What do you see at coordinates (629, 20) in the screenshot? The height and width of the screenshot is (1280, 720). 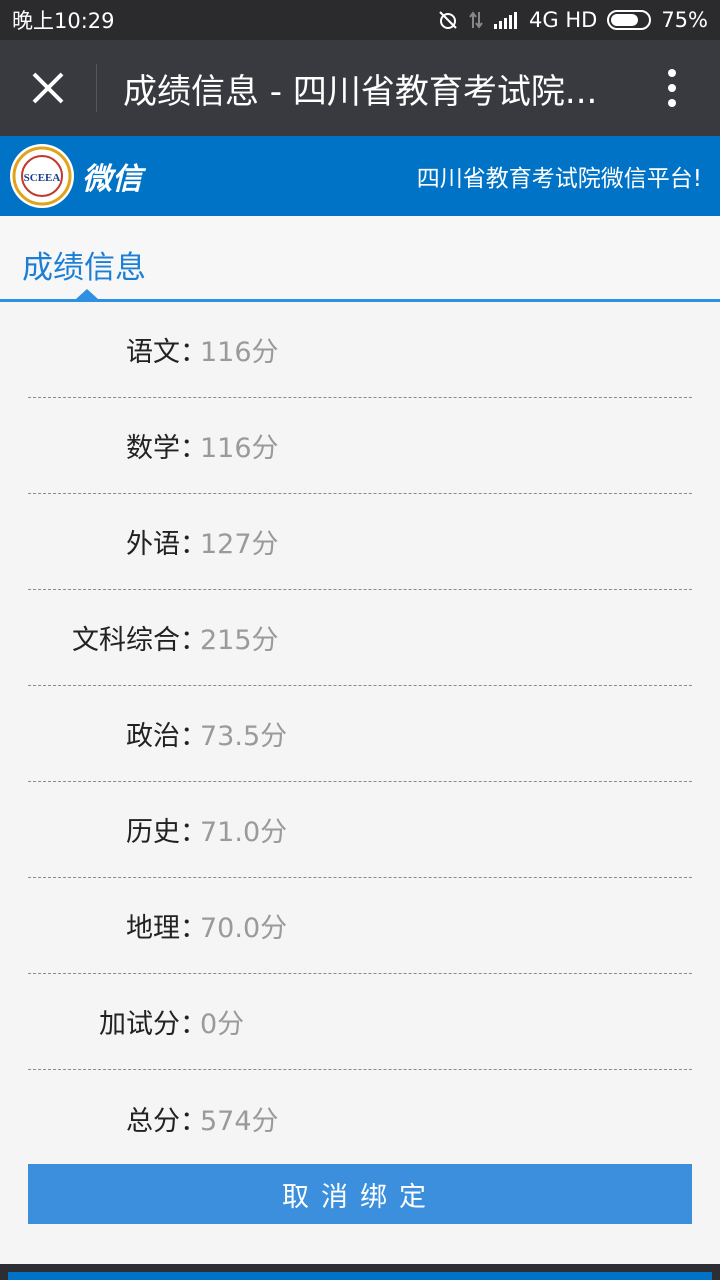 I see `battery-icon` at bounding box center [629, 20].